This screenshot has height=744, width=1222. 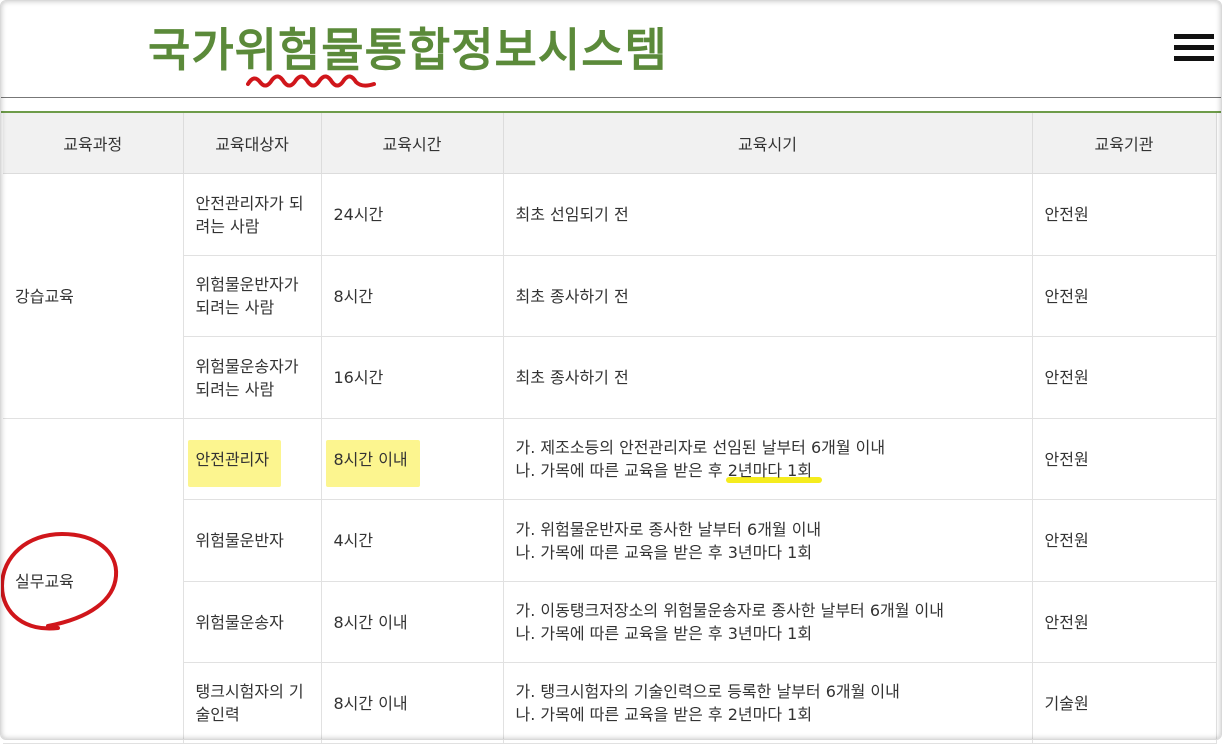 What do you see at coordinates (412, 143) in the screenshot?
I see `column-header-hours: 교육시간` at bounding box center [412, 143].